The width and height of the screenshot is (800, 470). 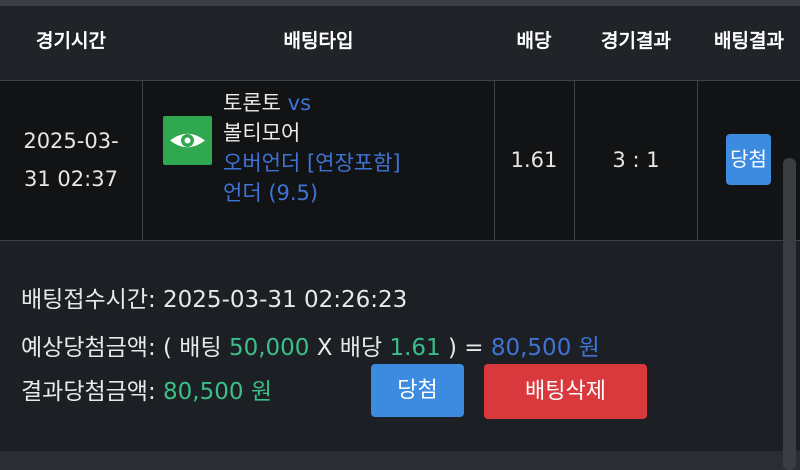 I want to click on bet-amount: 50,000, so click(x=269, y=348).